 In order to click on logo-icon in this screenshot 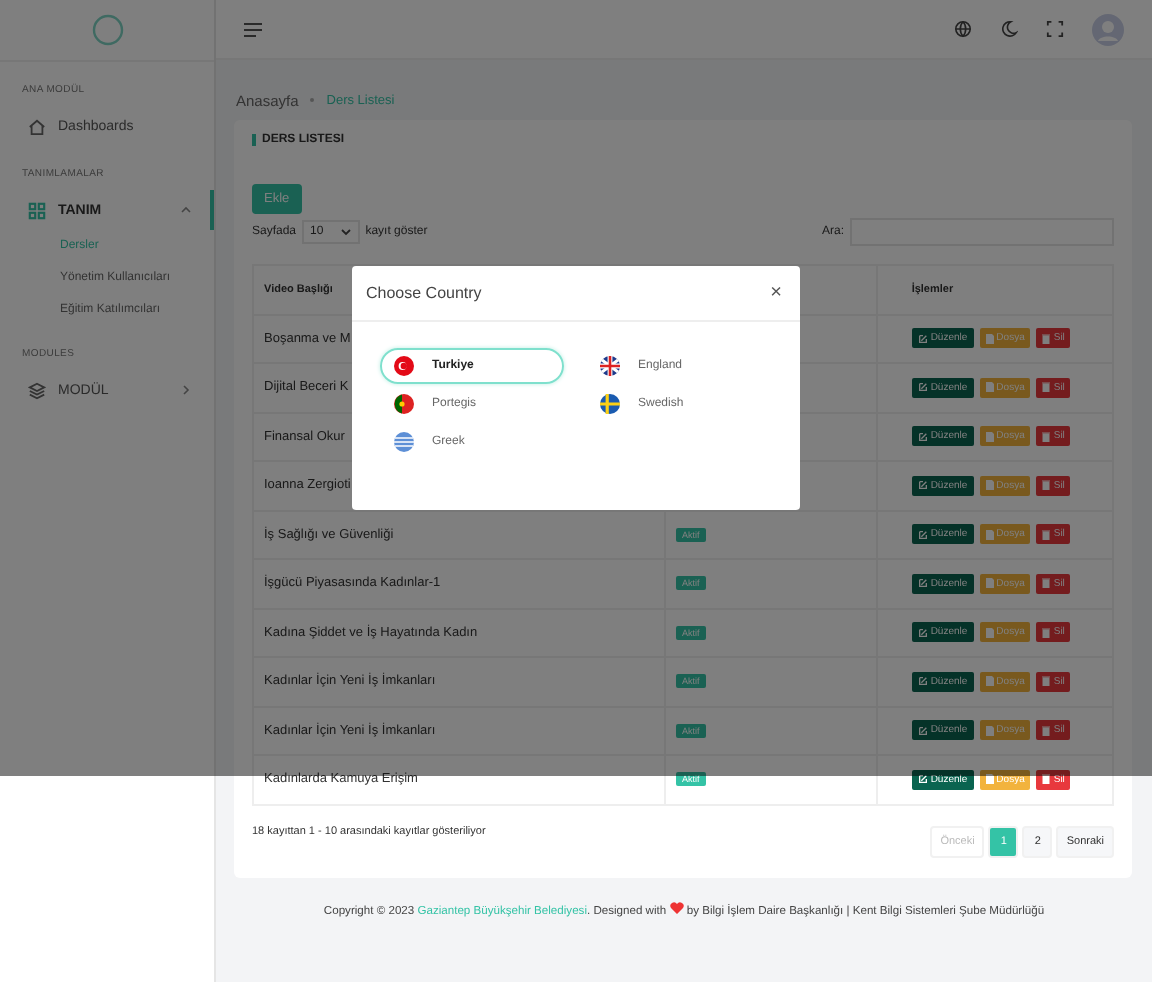, I will do `click(107, 30)`.